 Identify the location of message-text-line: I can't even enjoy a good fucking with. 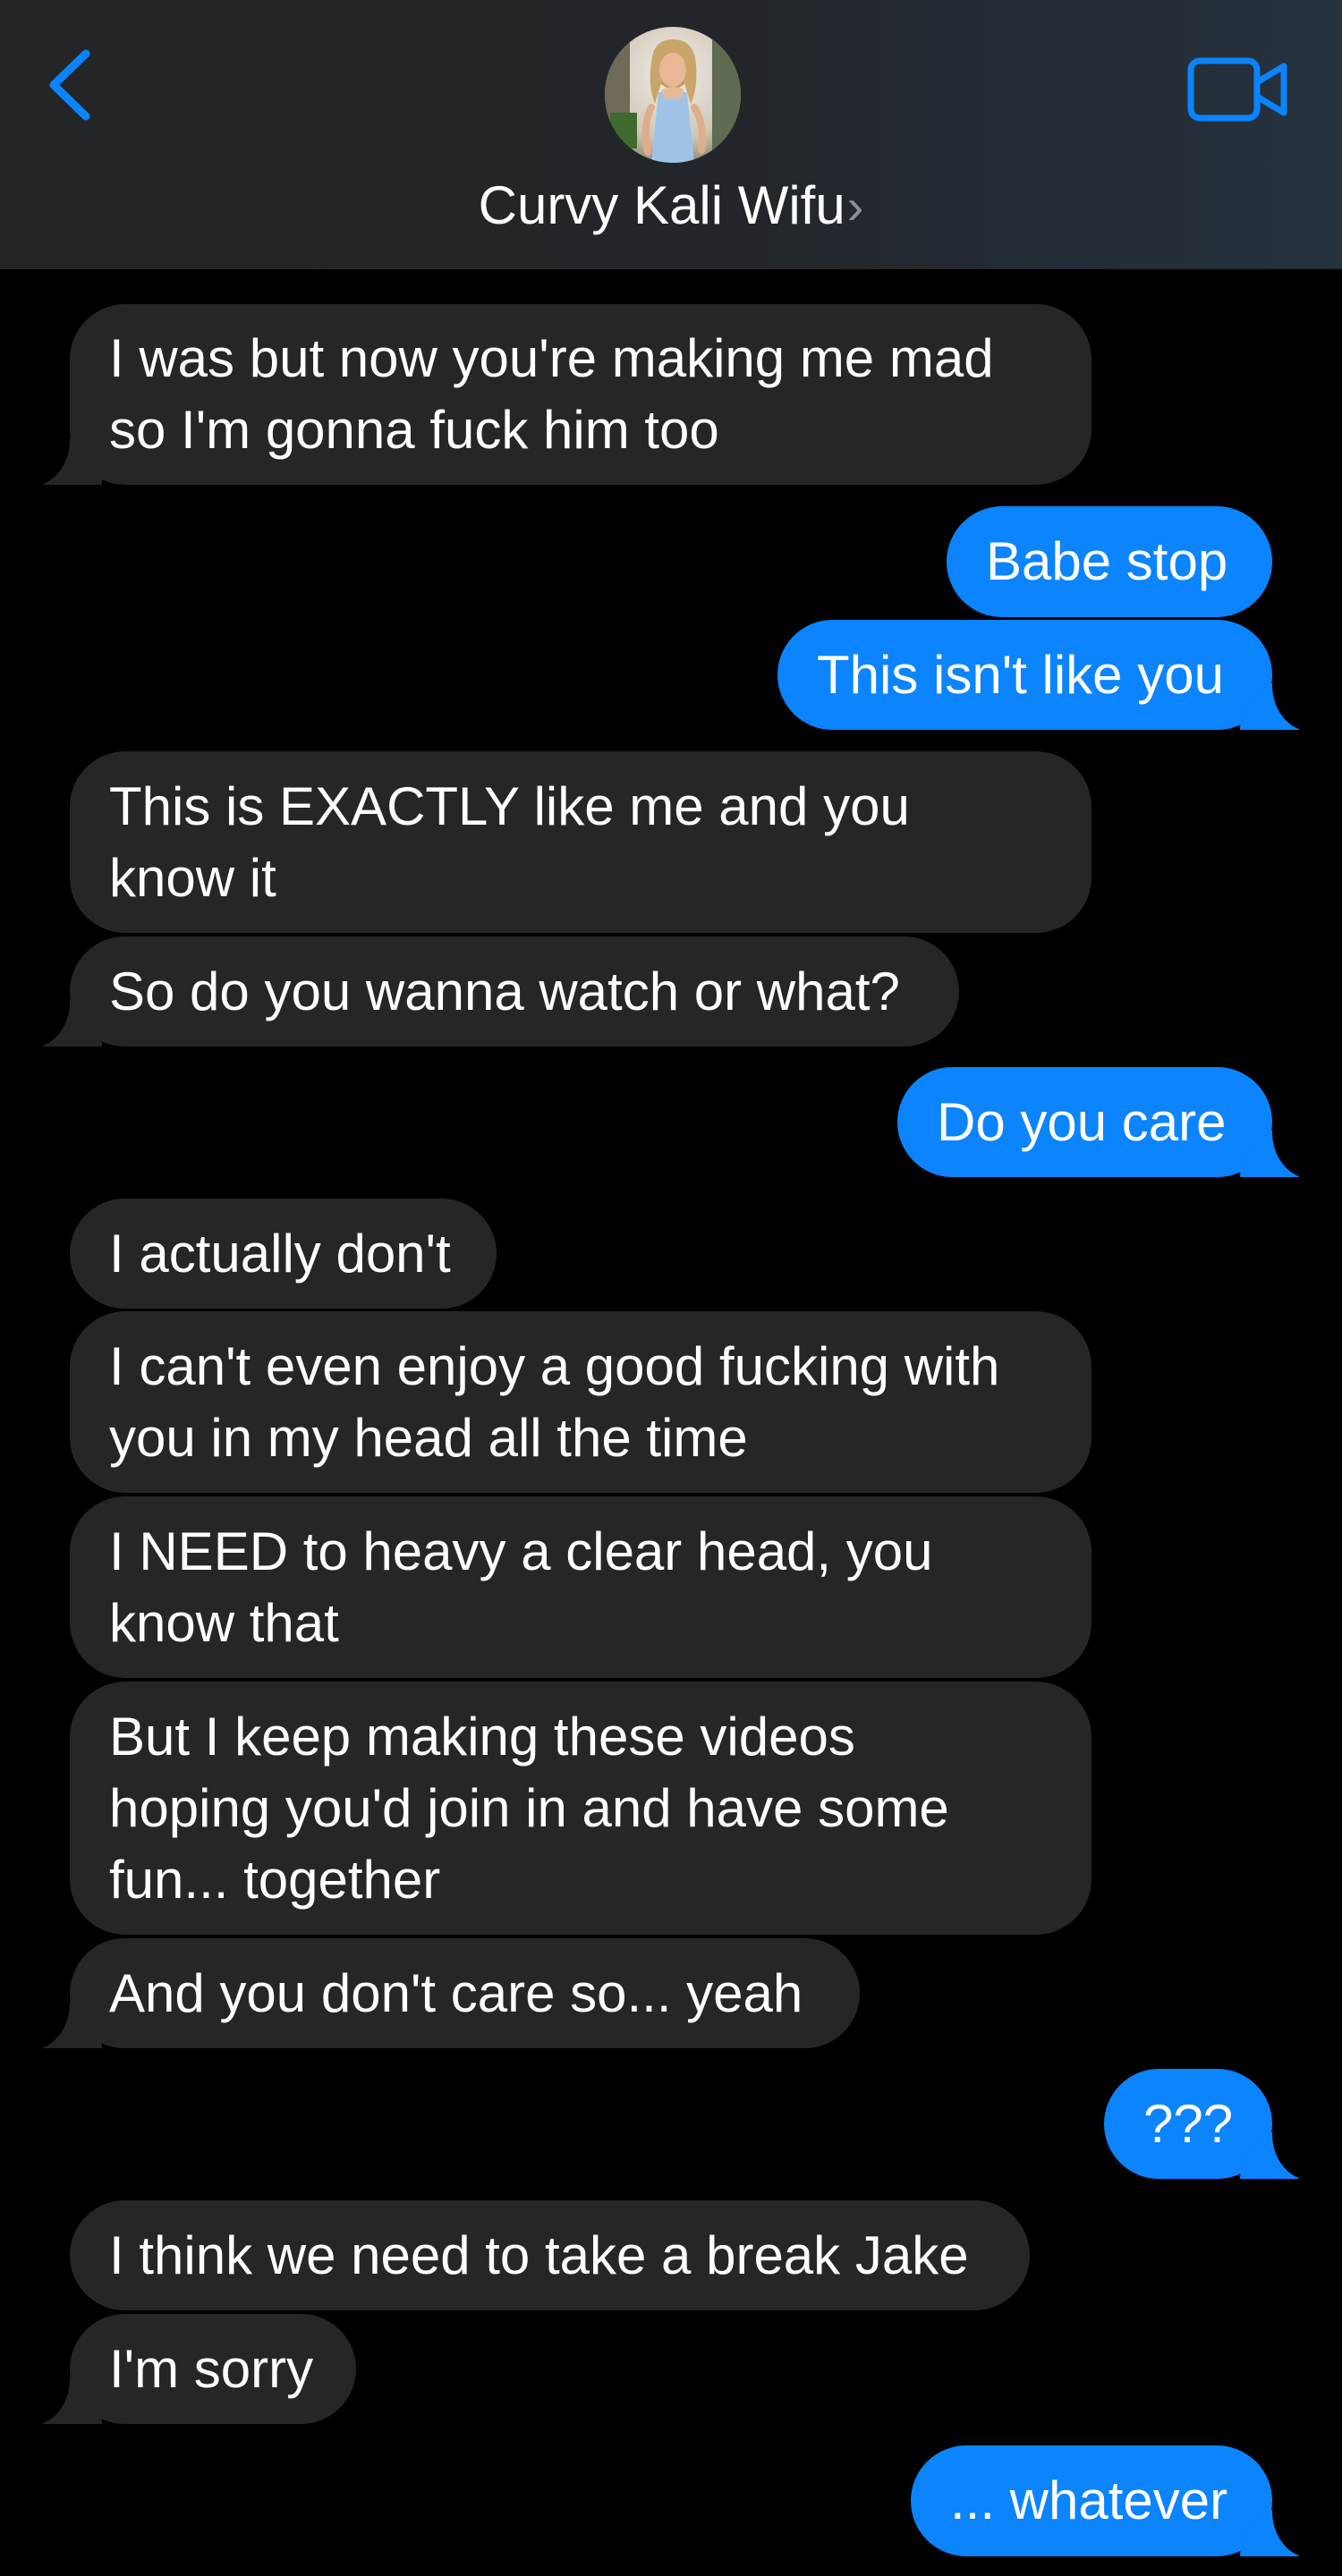
(555, 1365).